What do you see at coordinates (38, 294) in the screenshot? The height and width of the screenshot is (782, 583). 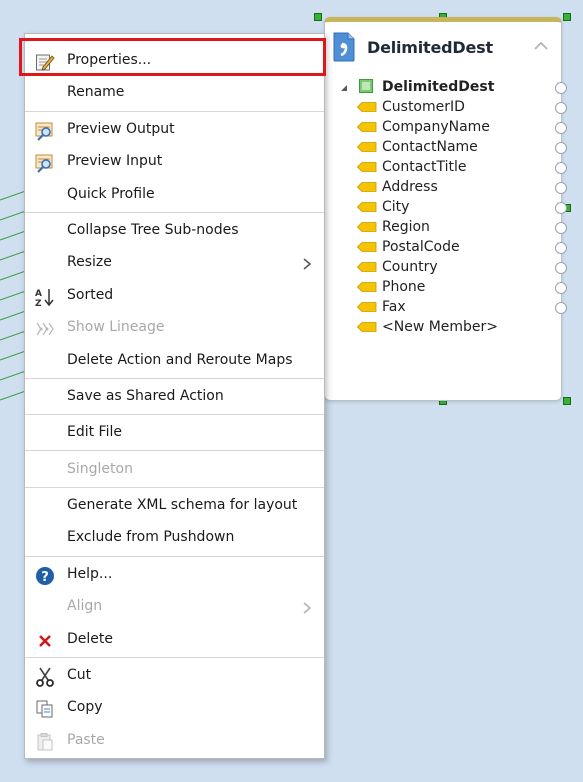 I see `svg-text: A` at bounding box center [38, 294].